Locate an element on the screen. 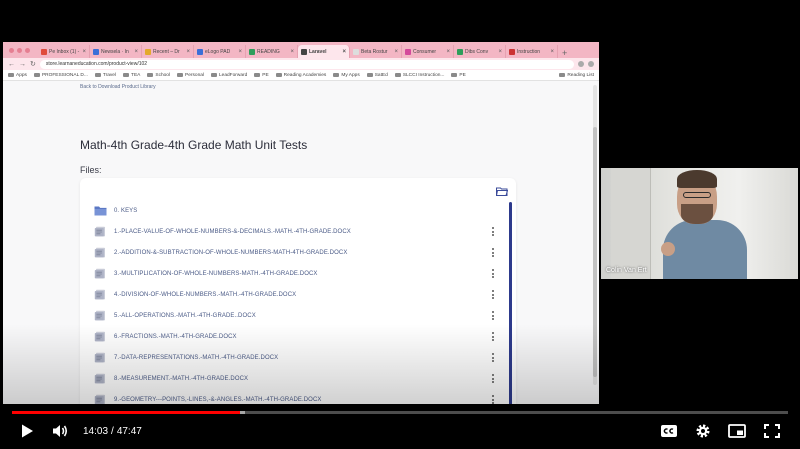 This screenshot has width=800, height=449. bookmark-item: Apps is located at coordinates (17, 75).